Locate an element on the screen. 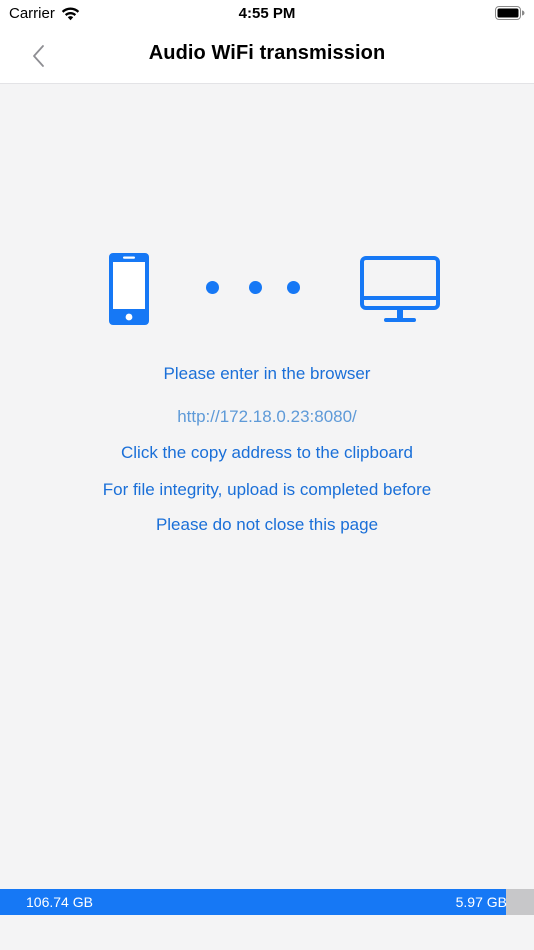 Image resolution: width=534 pixels, height=950 pixels. smartphone-icon is located at coordinates (129, 289).